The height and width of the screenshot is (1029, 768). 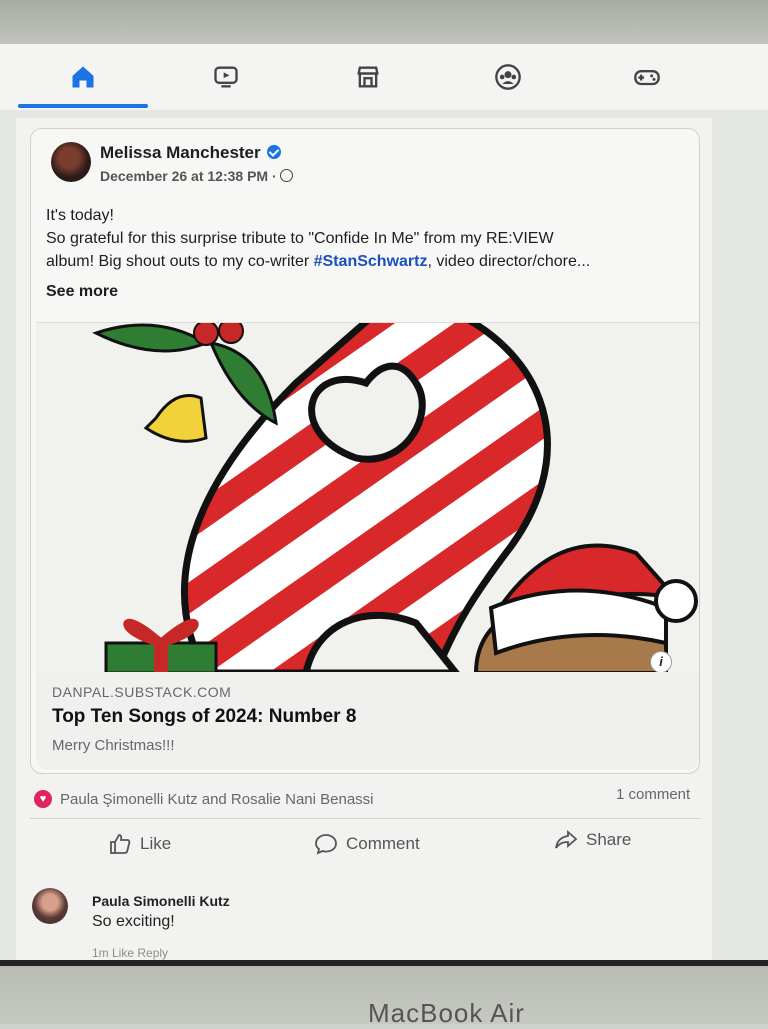 What do you see at coordinates (196, 176) in the screenshot?
I see `post-meta: December 26 at 12:38 PM ·` at bounding box center [196, 176].